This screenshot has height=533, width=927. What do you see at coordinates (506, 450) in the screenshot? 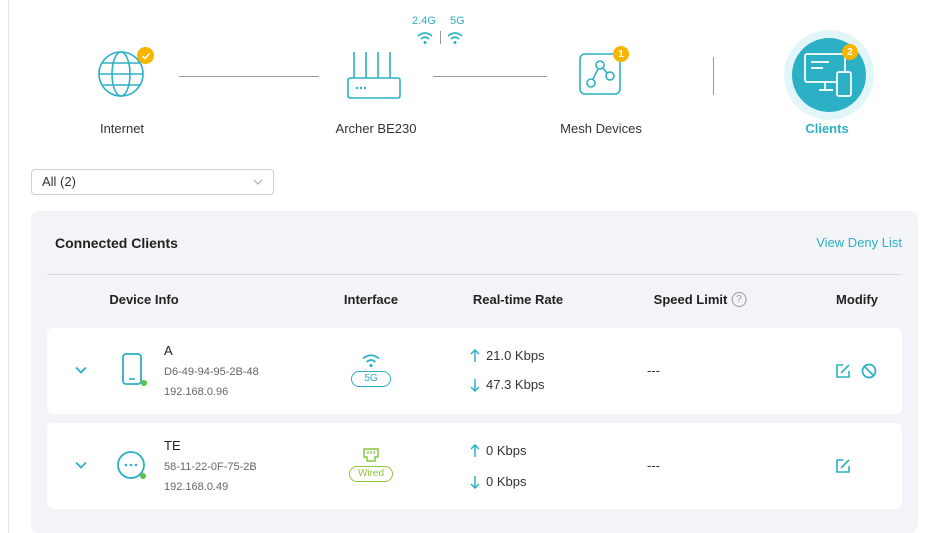
I see `upload-rate-value: 0 Kbps` at bounding box center [506, 450].